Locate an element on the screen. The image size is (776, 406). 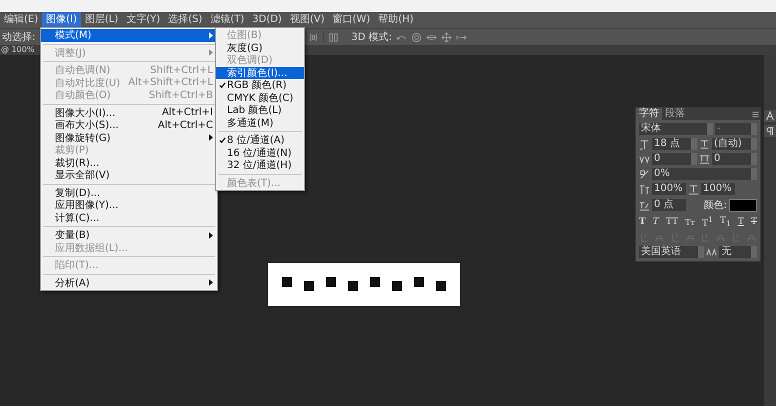
leading-field: (自动) is located at coordinates (734, 144).